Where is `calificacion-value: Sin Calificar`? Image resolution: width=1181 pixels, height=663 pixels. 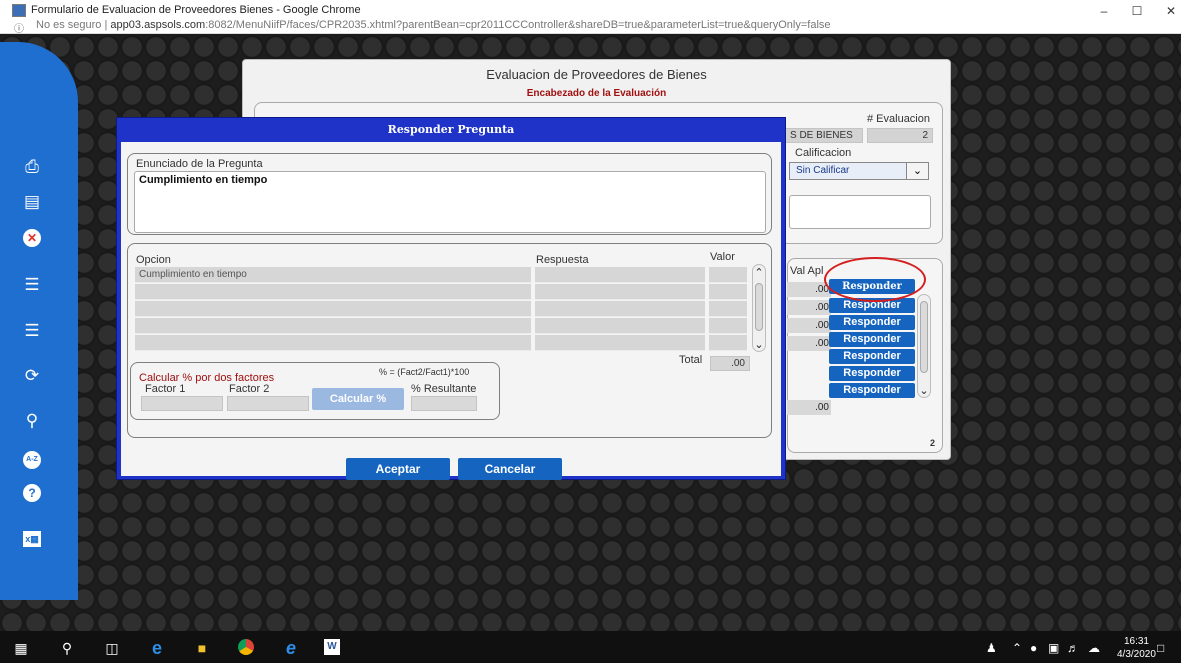 calificacion-value: Sin Calificar is located at coordinates (823, 170).